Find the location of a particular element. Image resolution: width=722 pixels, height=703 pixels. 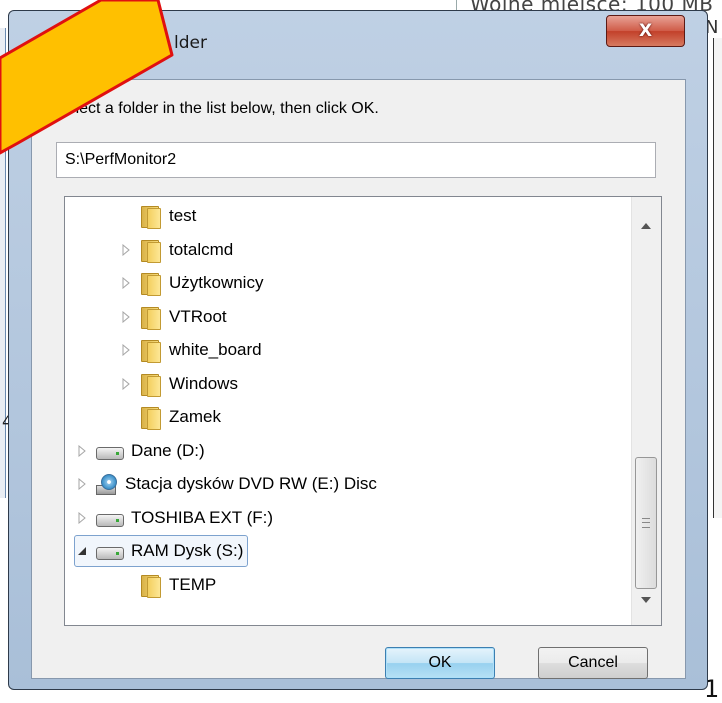

dialog-title: lder is located at coordinates (190, 43).